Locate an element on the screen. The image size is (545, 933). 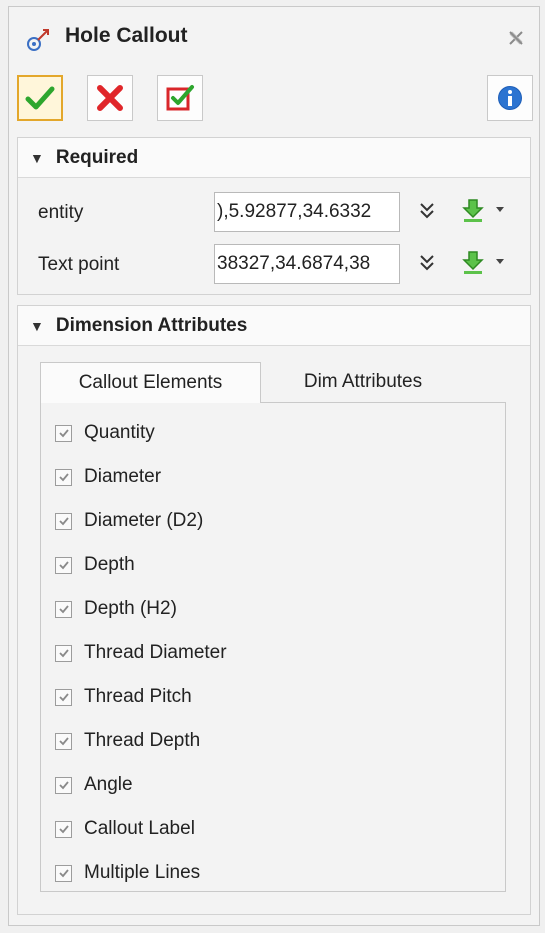
entity-row: entity ),5.92877,34.6332 is located at coordinates (274, 213).